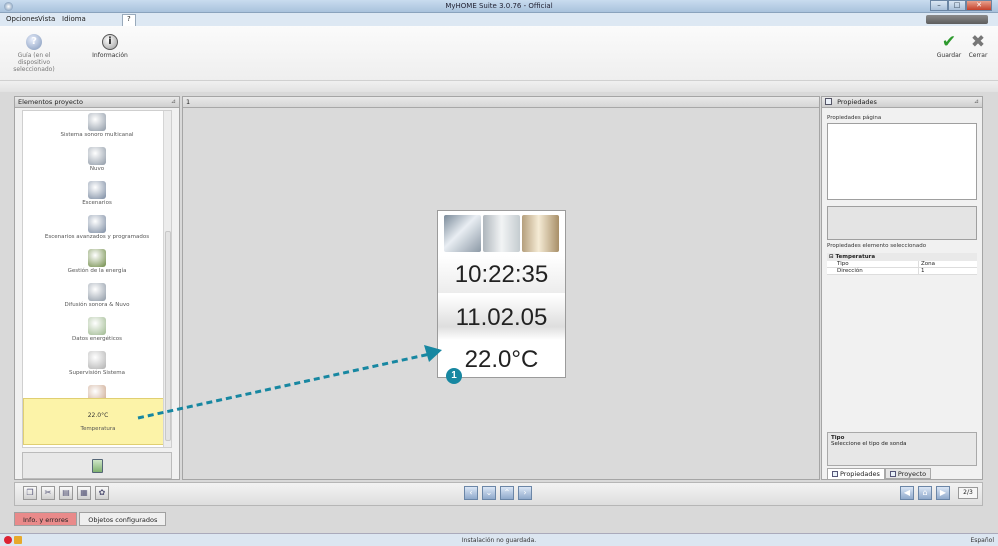 This screenshot has height=546, width=998. What do you see at coordinates (976, 101) in the screenshot?
I see `pin-icon: ⊿` at bounding box center [976, 101].